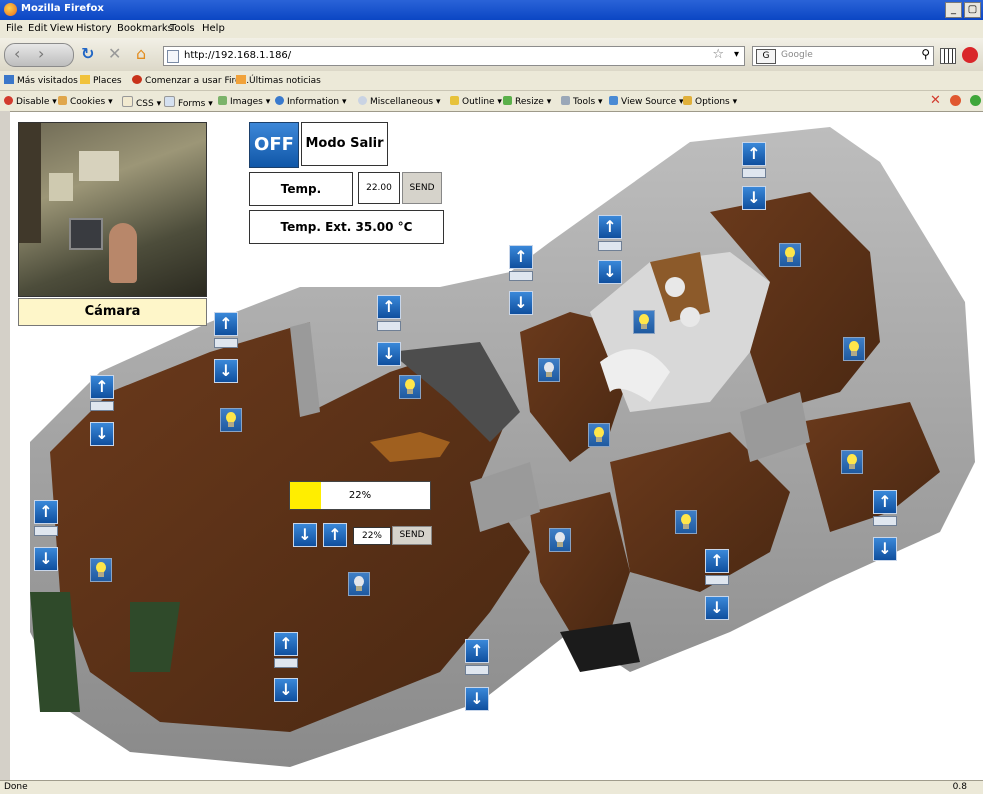 This screenshot has width=983, height=794. Describe the element at coordinates (244, 101) in the screenshot. I see `devtool-images: Images ▾` at that location.